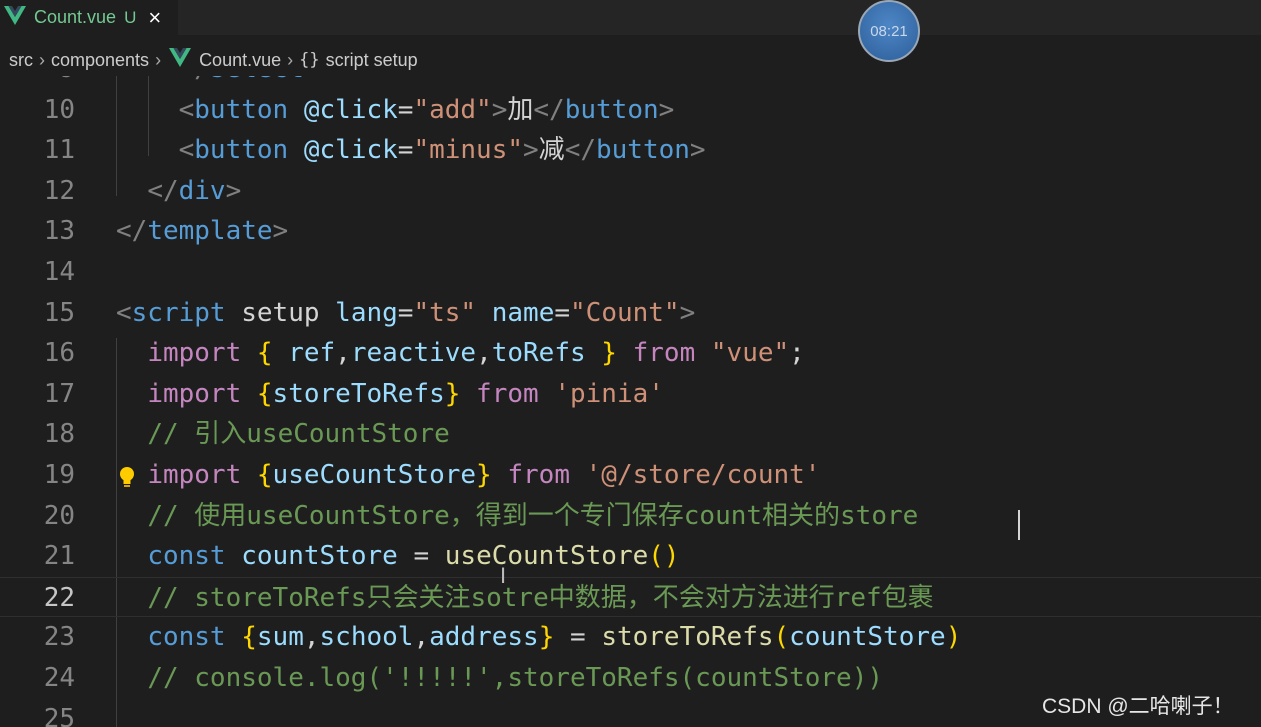  Describe the element at coordinates (1019, 525) in the screenshot. I see `text-cursor` at that location.